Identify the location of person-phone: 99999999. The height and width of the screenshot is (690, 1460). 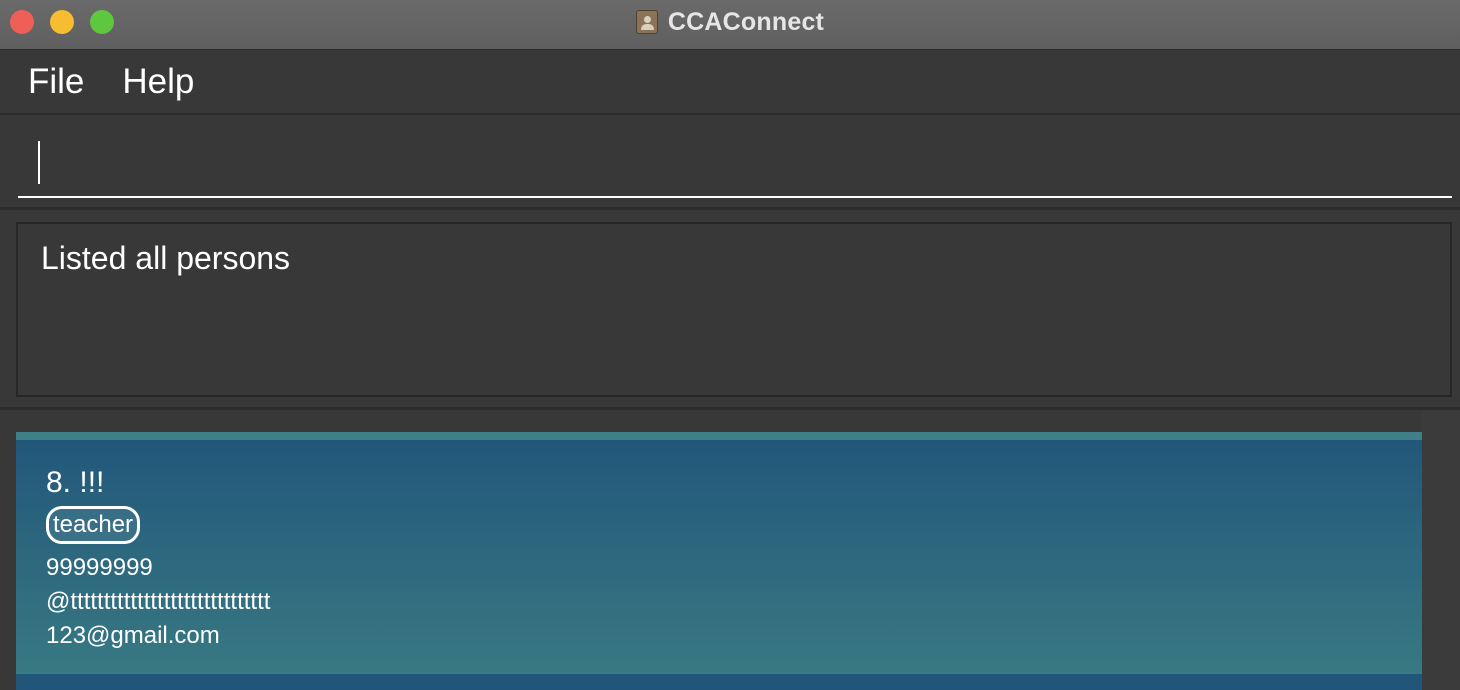
(99, 567).